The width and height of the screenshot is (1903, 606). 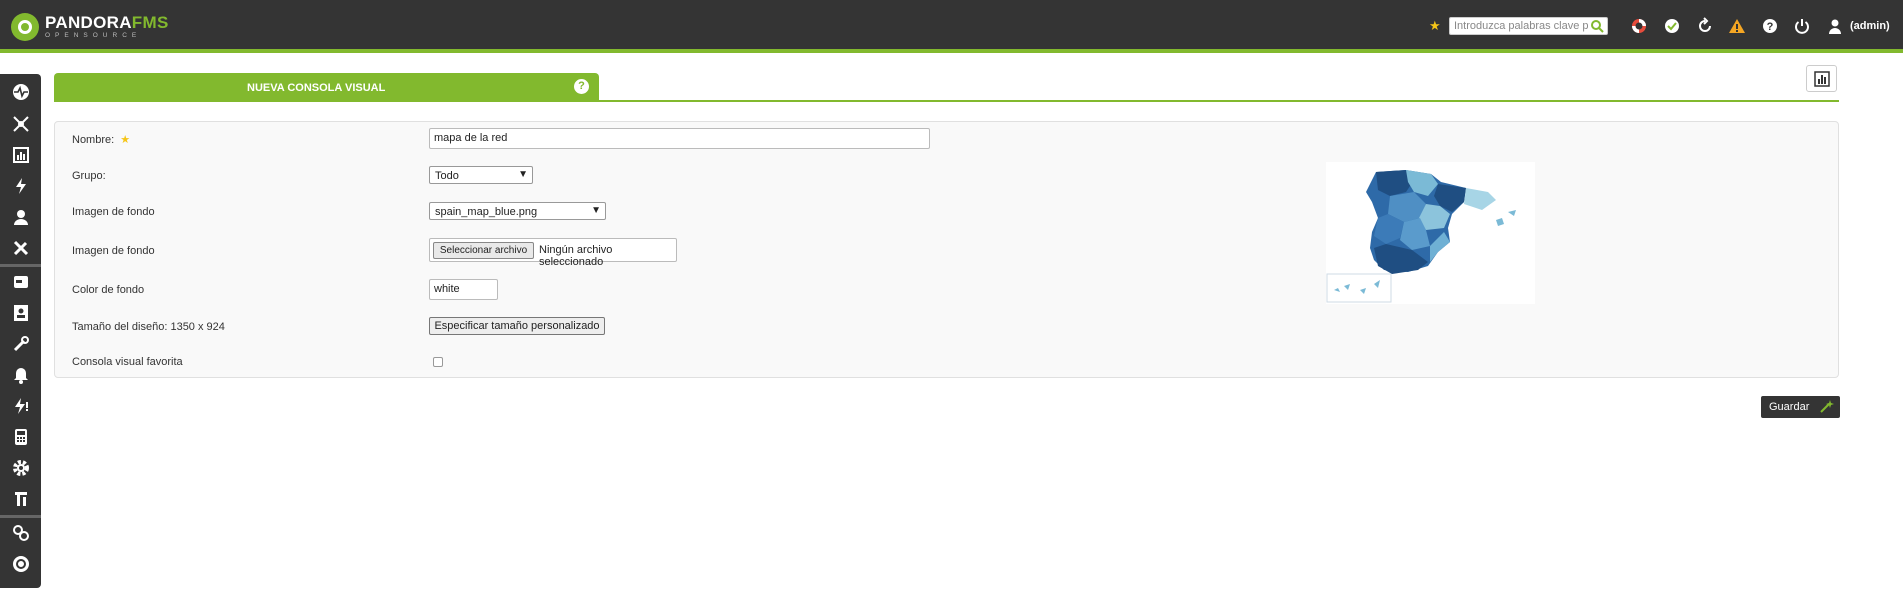 I want to click on name-input: mapa de la red, so click(x=679, y=138).